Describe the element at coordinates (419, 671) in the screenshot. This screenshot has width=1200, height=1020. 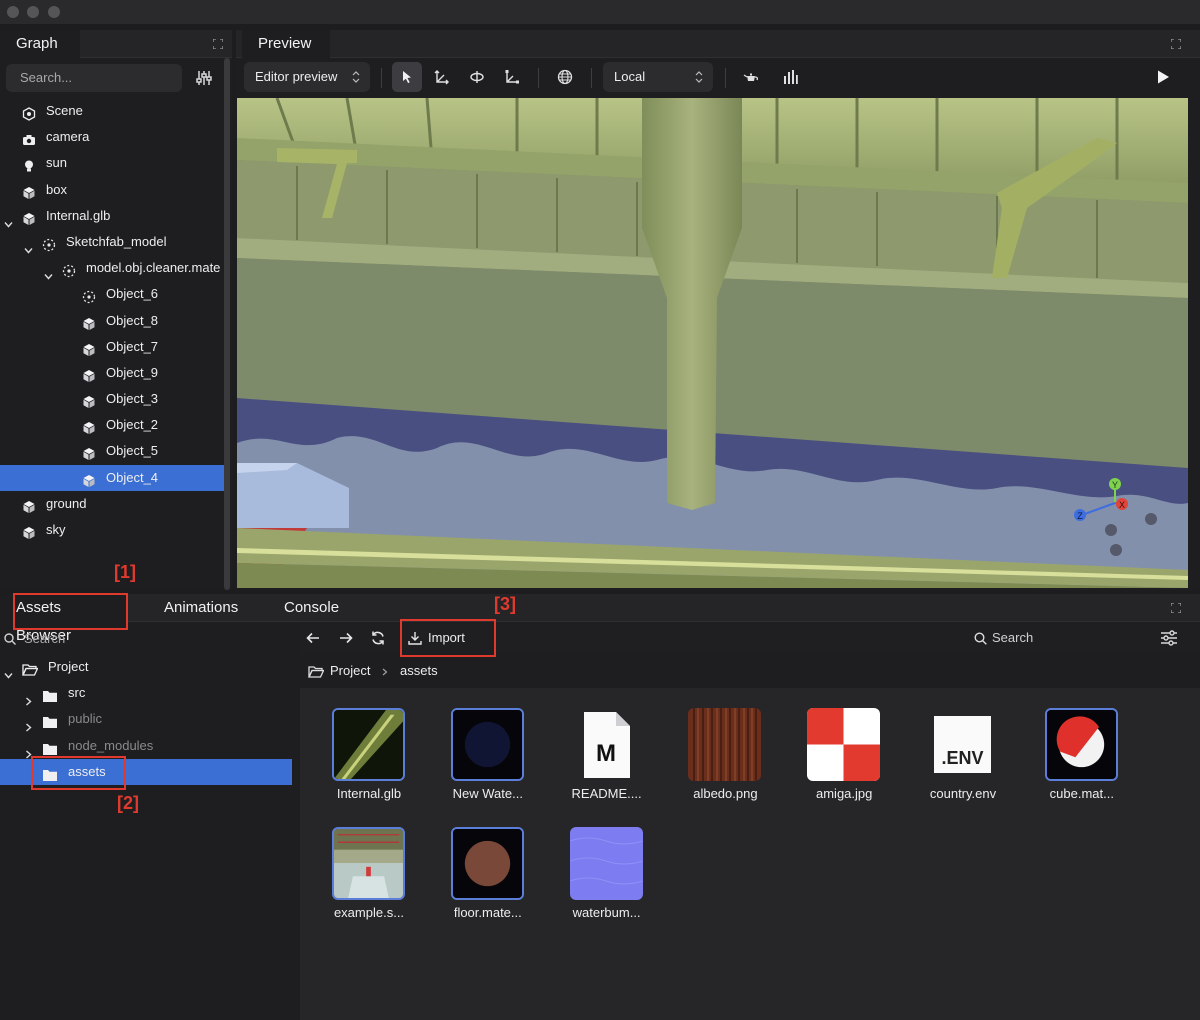
I see `breadcrumb-assets: assets` at that location.